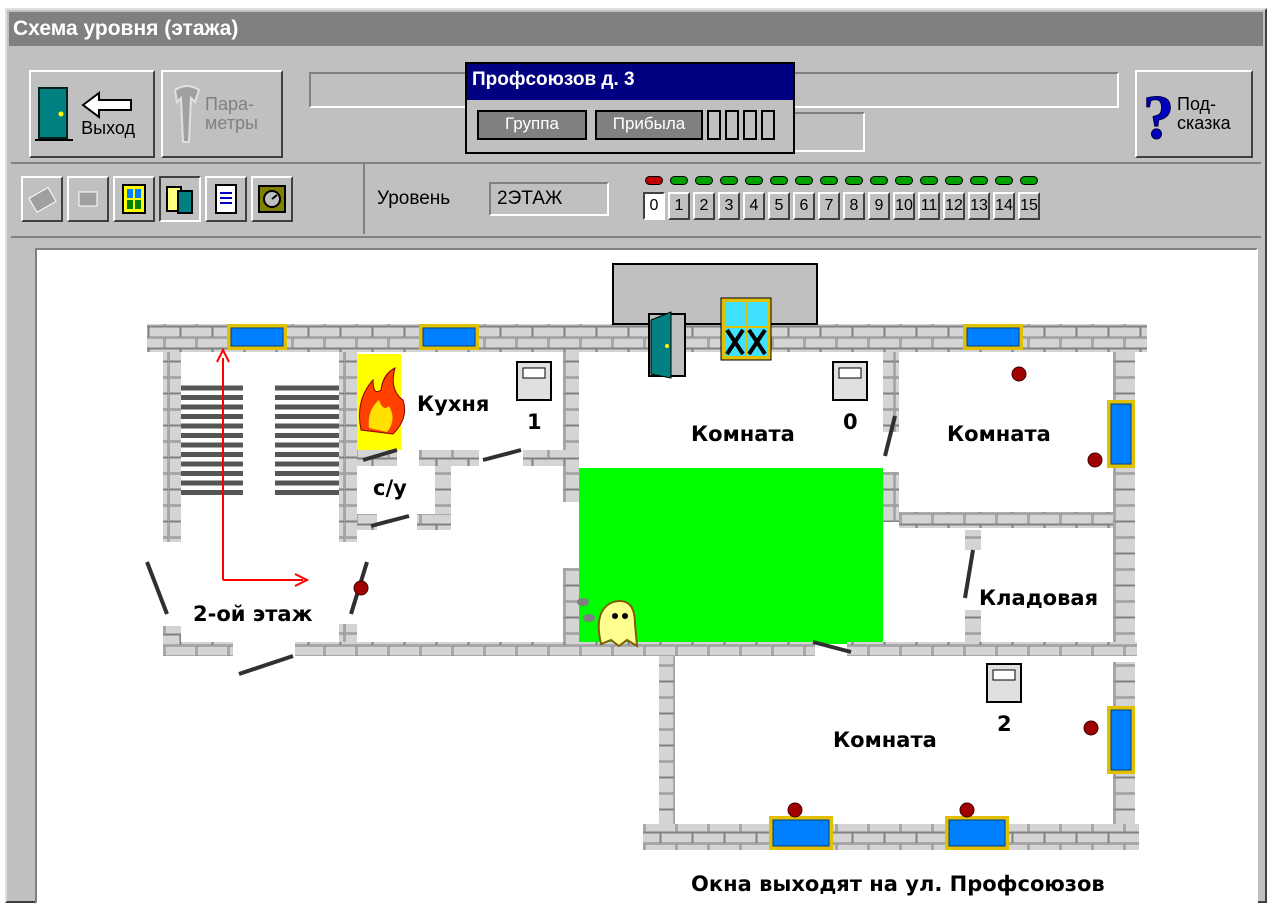 This screenshot has height=908, width=1275. What do you see at coordinates (253, 614) in the screenshot?
I see `floor-label: 2-ой этаж` at bounding box center [253, 614].